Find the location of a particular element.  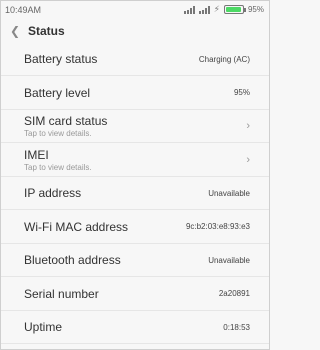

status-icons: ⚡ 95% is located at coordinates (223, 9).